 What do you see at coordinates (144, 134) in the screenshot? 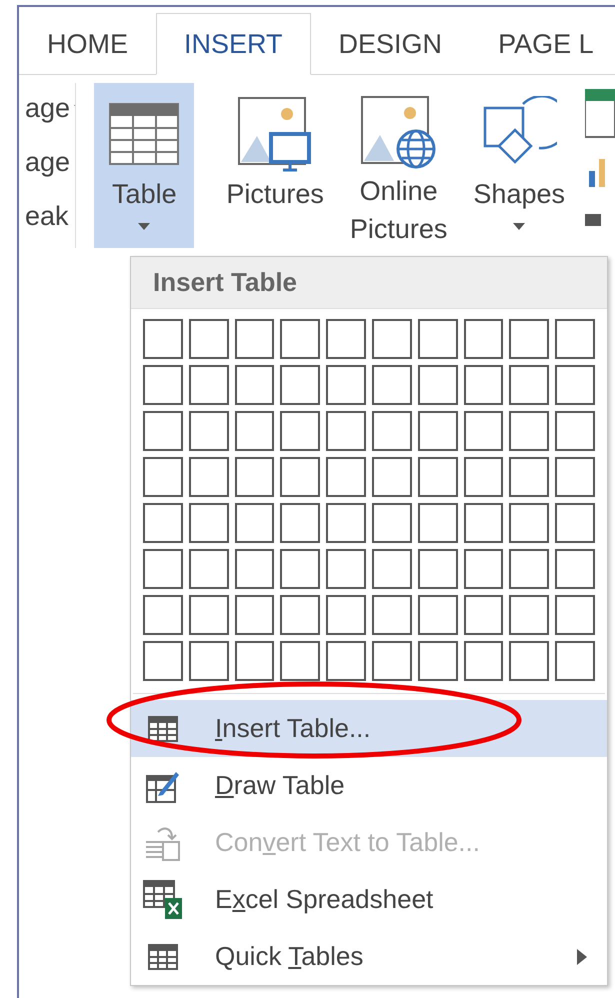
I see `table-icon` at bounding box center [144, 134].